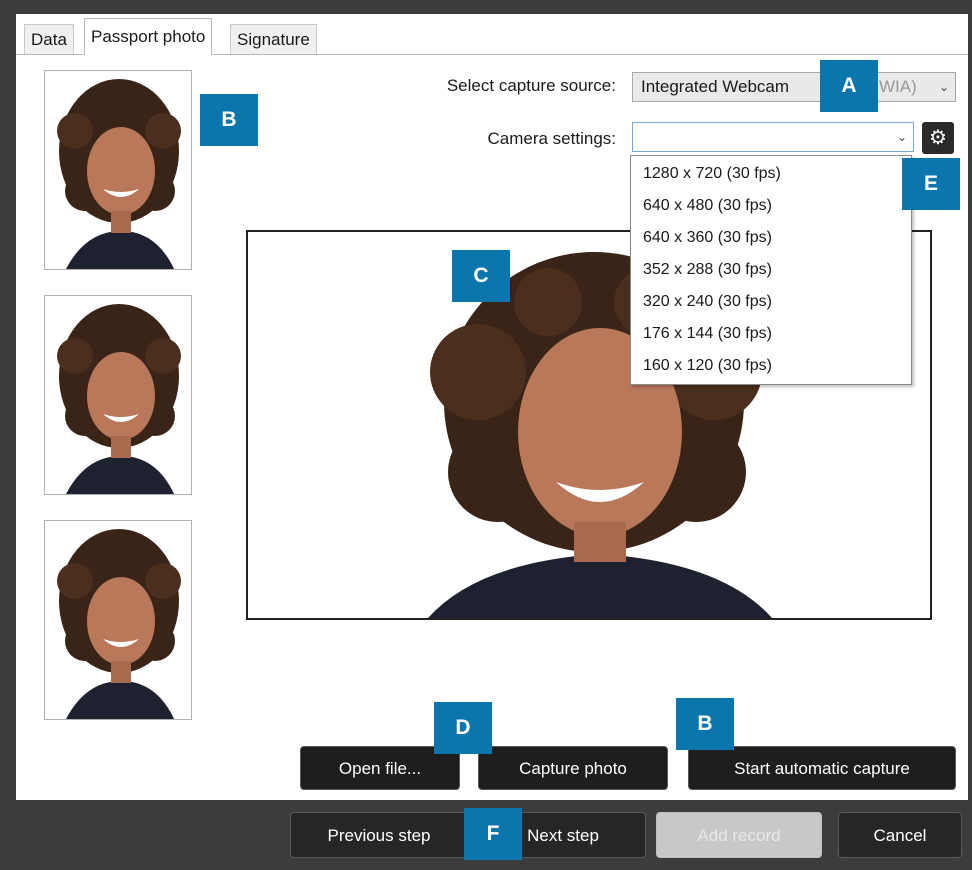 This screenshot has width=972, height=870. Describe the element at coordinates (531, 85) in the screenshot. I see `capture-source-label: Select capture source:` at that location.